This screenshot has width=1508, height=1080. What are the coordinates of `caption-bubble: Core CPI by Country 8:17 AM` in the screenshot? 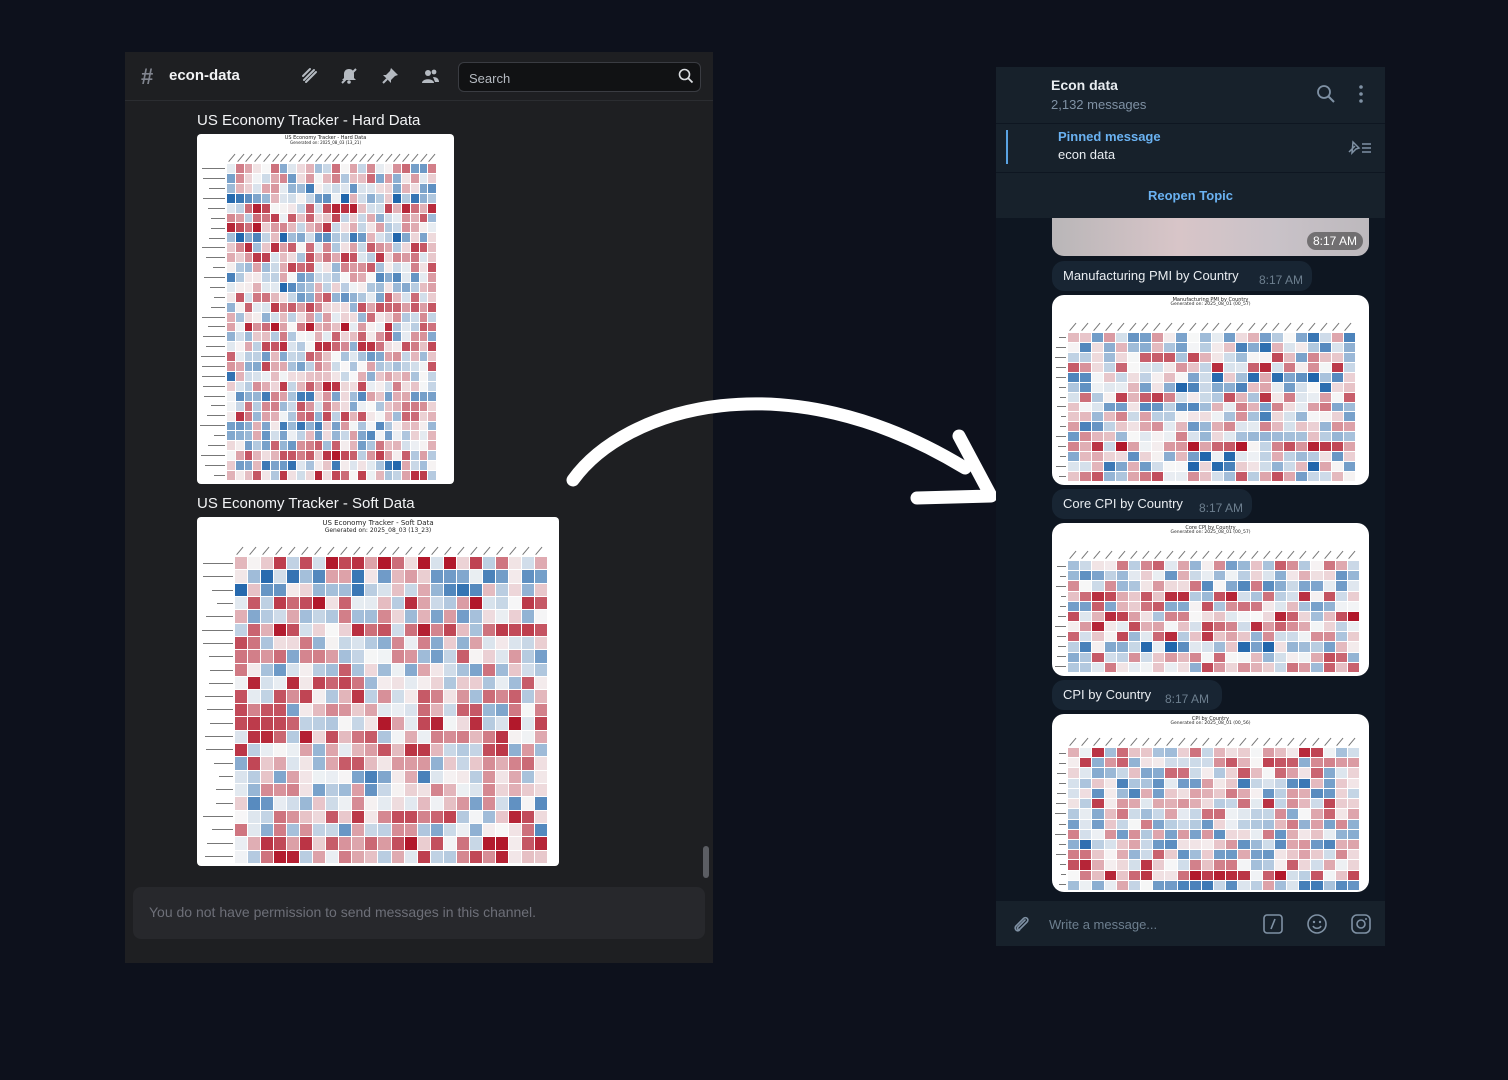 It's located at (1152, 504).